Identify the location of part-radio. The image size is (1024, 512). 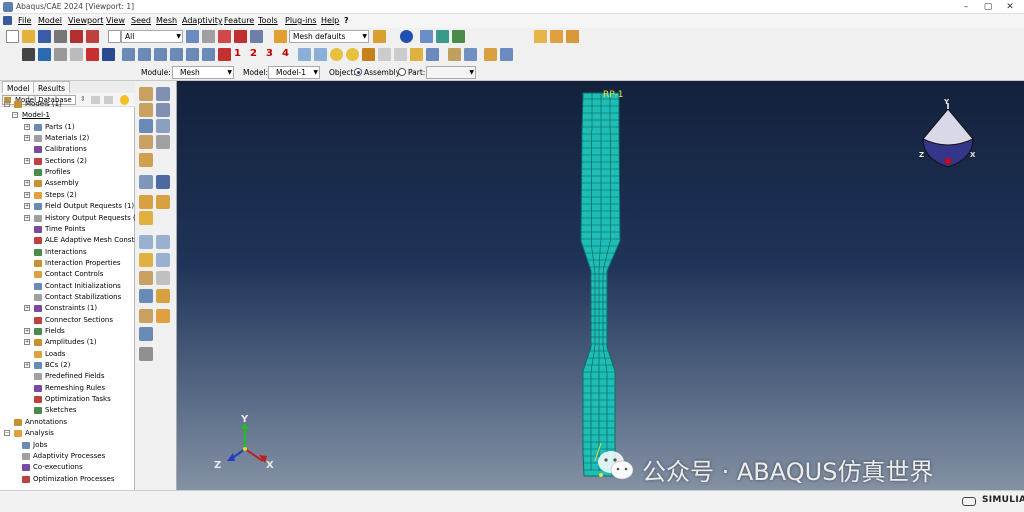
(402, 72).